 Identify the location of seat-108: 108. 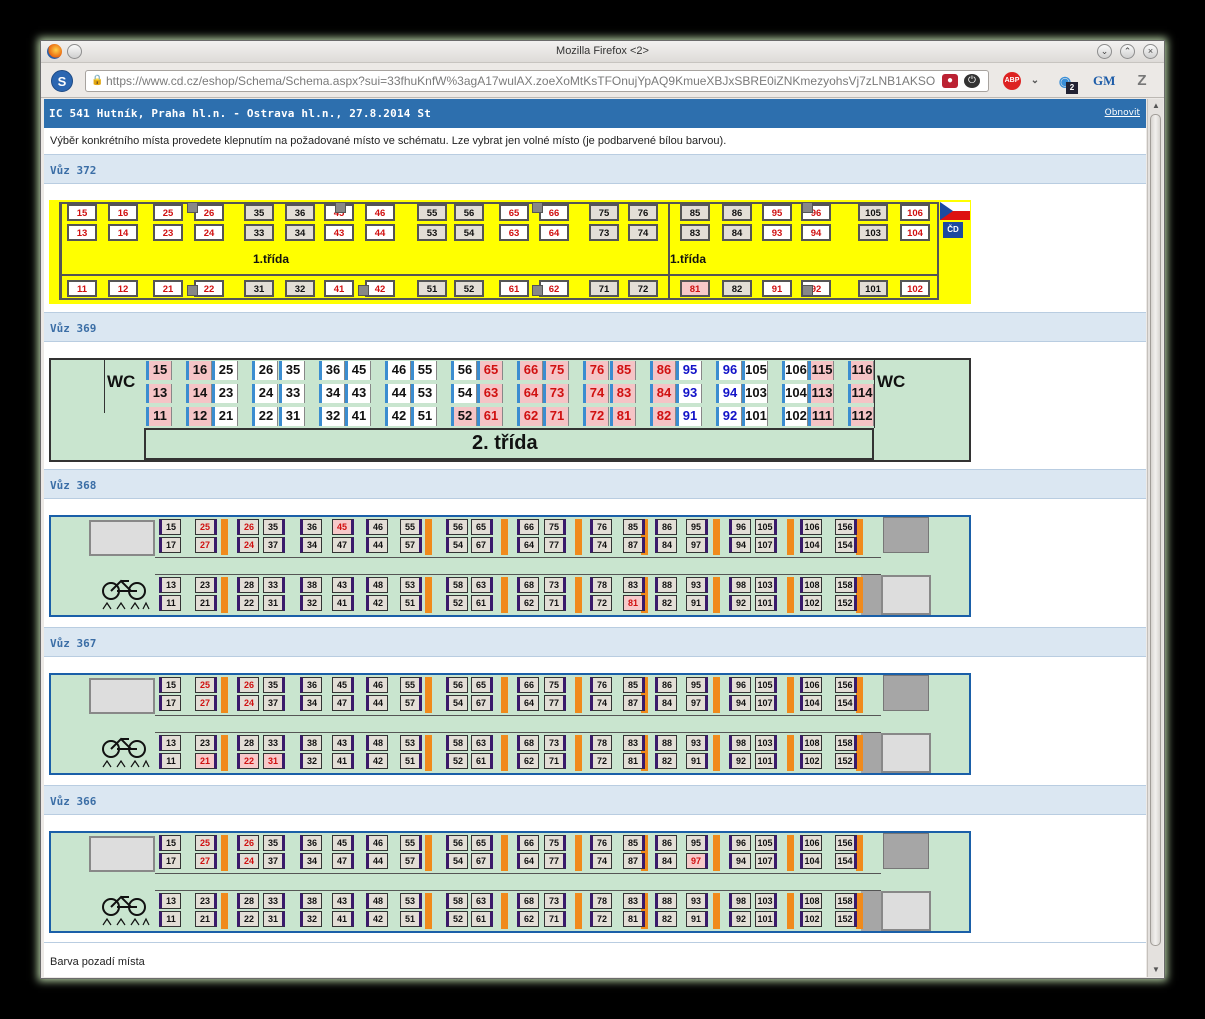
(811, 743).